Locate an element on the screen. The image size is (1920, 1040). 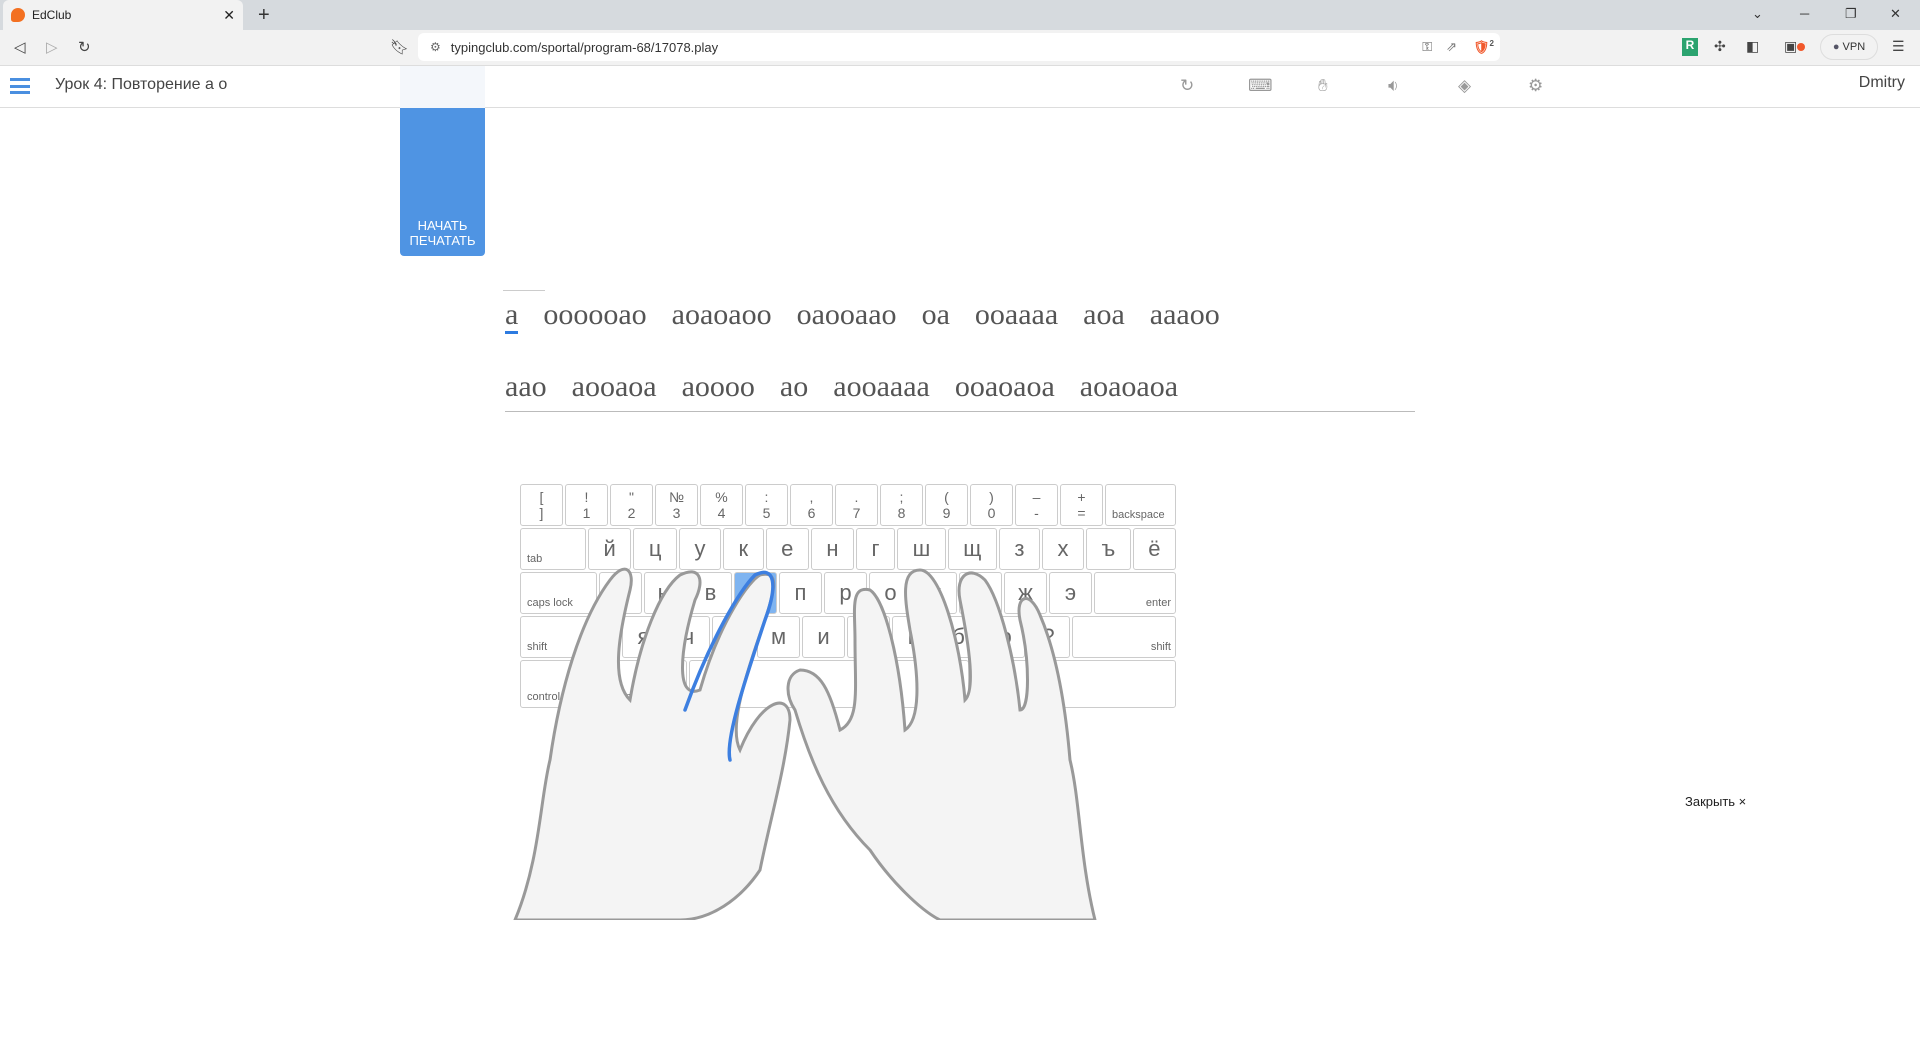
key: ь is located at coordinates (913, 637).